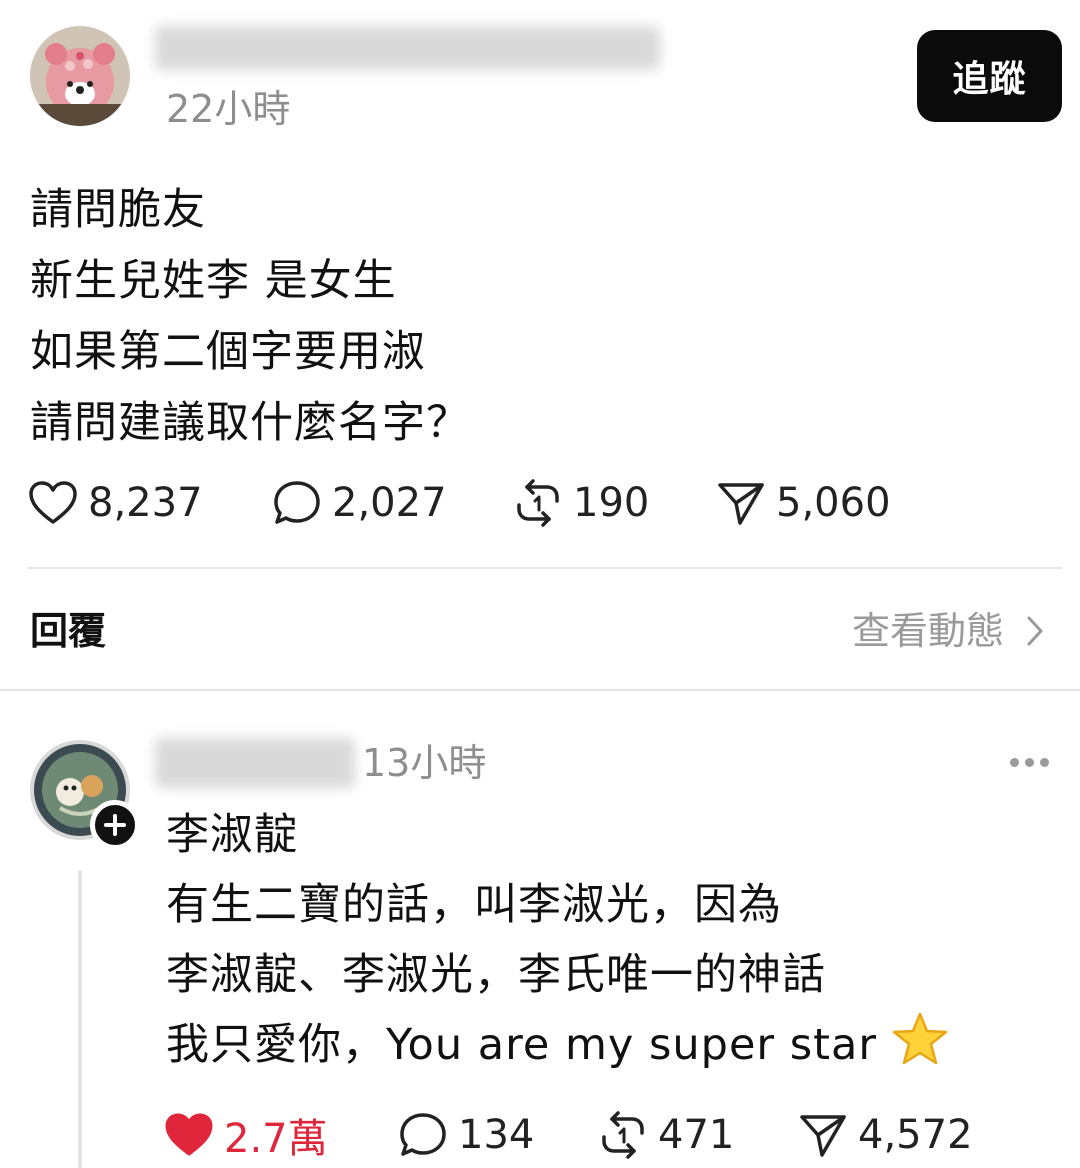  I want to click on replies-heading: 回覆, so click(68, 631).